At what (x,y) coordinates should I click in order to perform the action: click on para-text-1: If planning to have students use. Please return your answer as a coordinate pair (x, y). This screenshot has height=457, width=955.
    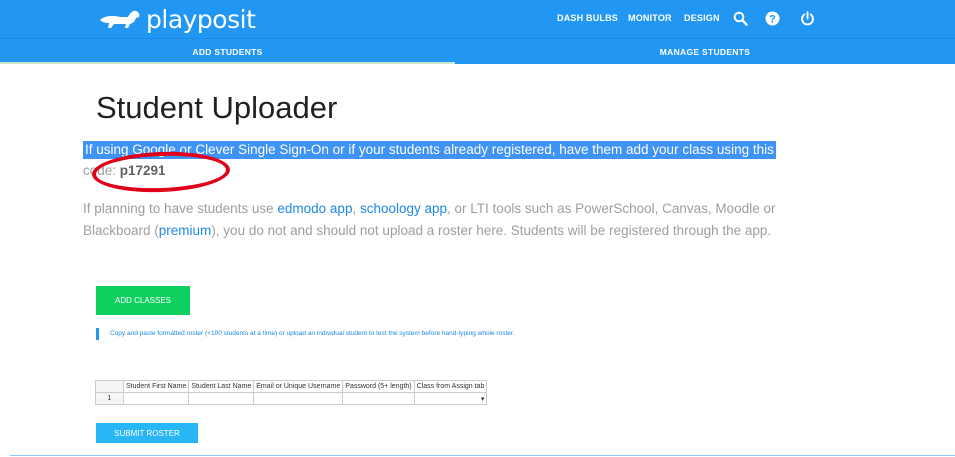
    Looking at the image, I should click on (180, 208).